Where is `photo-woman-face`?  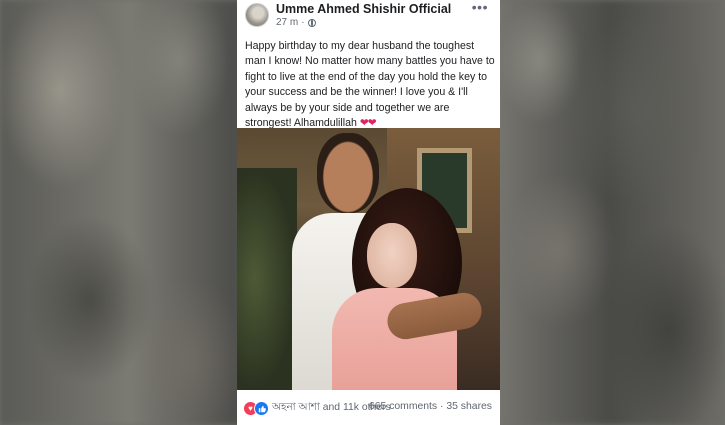 photo-woman-face is located at coordinates (392, 255).